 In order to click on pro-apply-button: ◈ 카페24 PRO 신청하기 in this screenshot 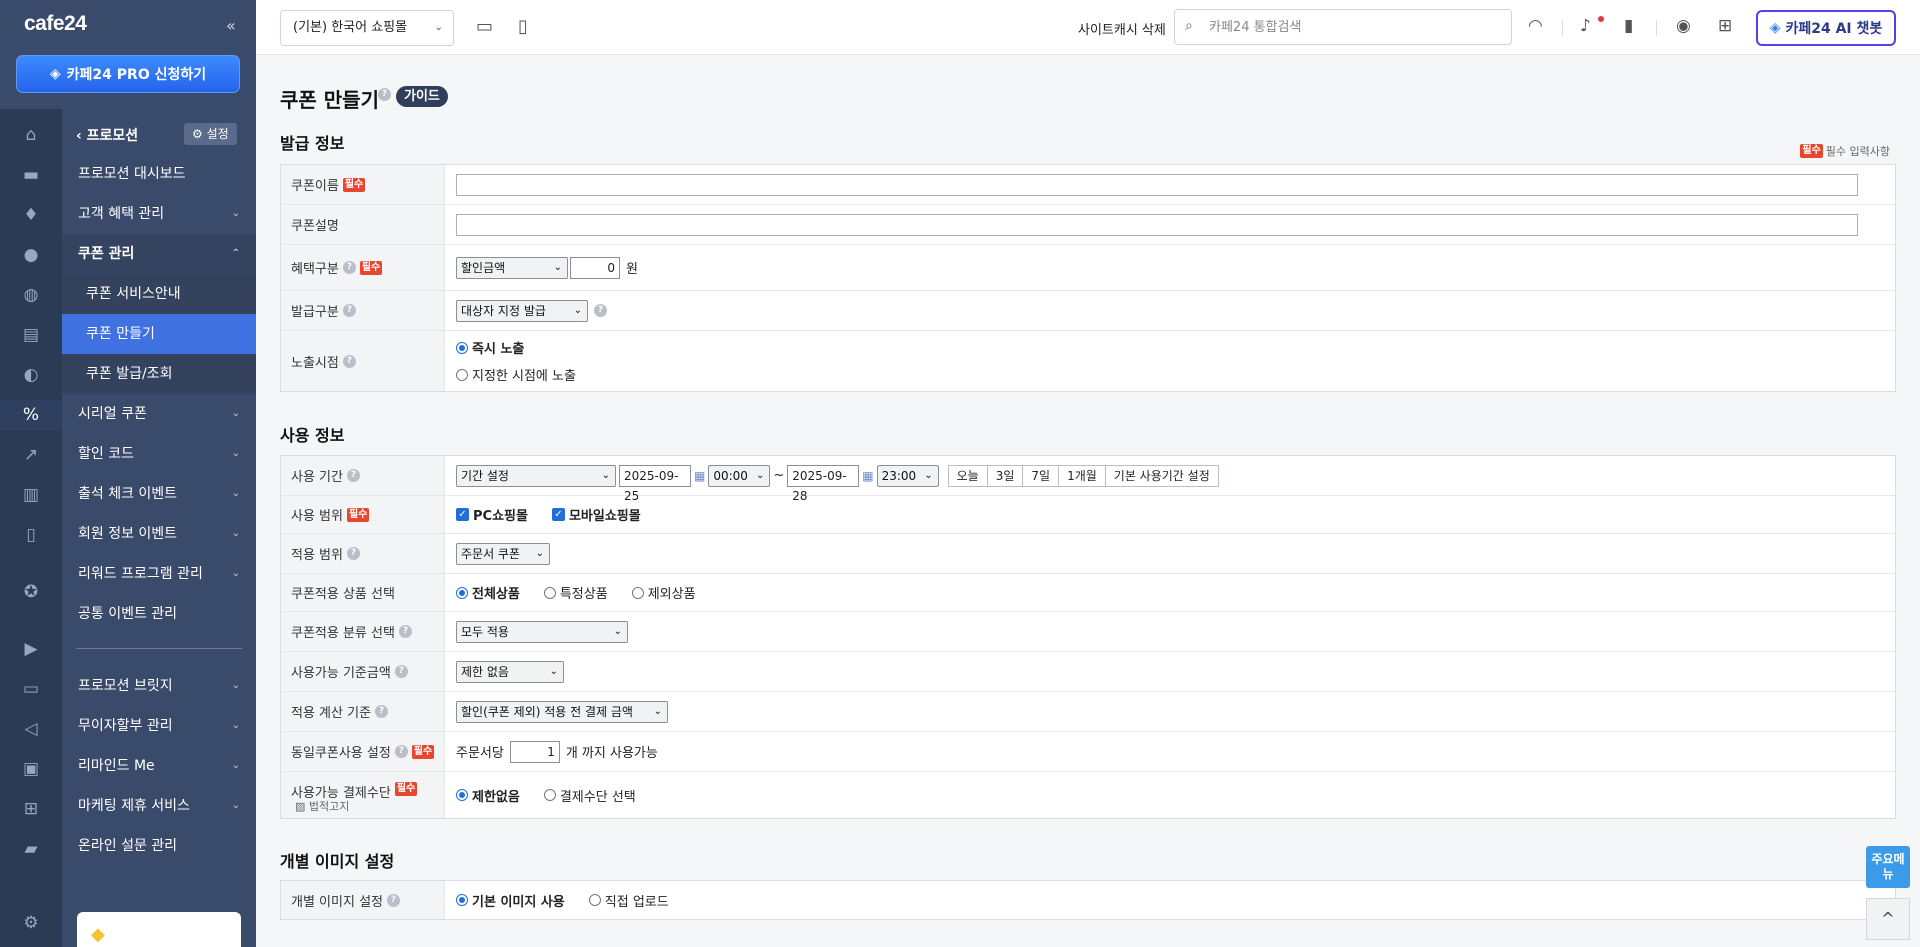, I will do `click(128, 74)`.